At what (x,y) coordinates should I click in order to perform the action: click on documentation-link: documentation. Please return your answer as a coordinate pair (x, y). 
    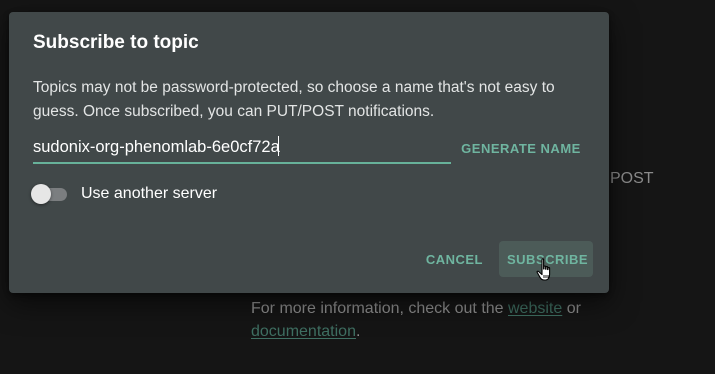
    Looking at the image, I should click on (303, 331).